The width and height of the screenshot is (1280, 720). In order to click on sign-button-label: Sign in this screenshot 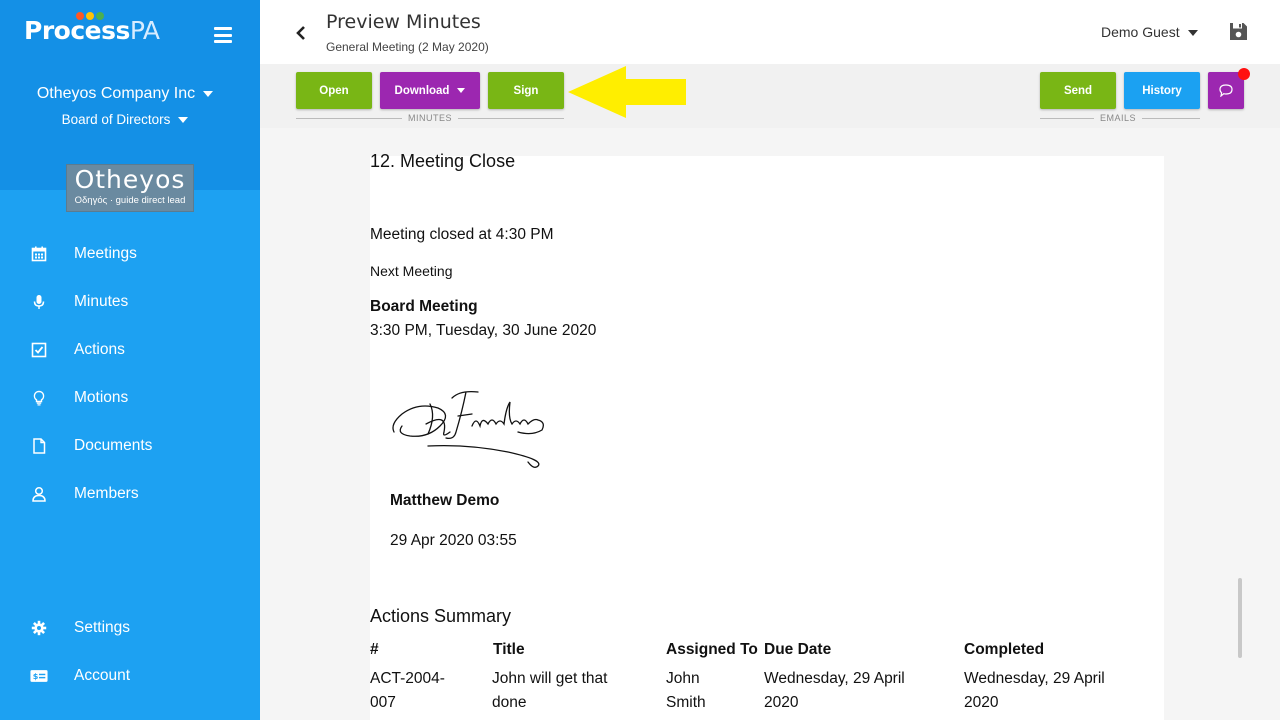, I will do `click(526, 90)`.